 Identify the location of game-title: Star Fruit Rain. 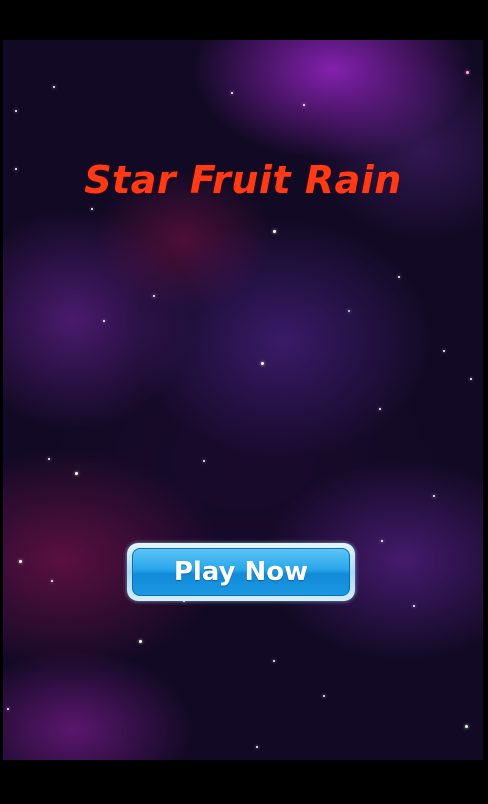
(243, 180).